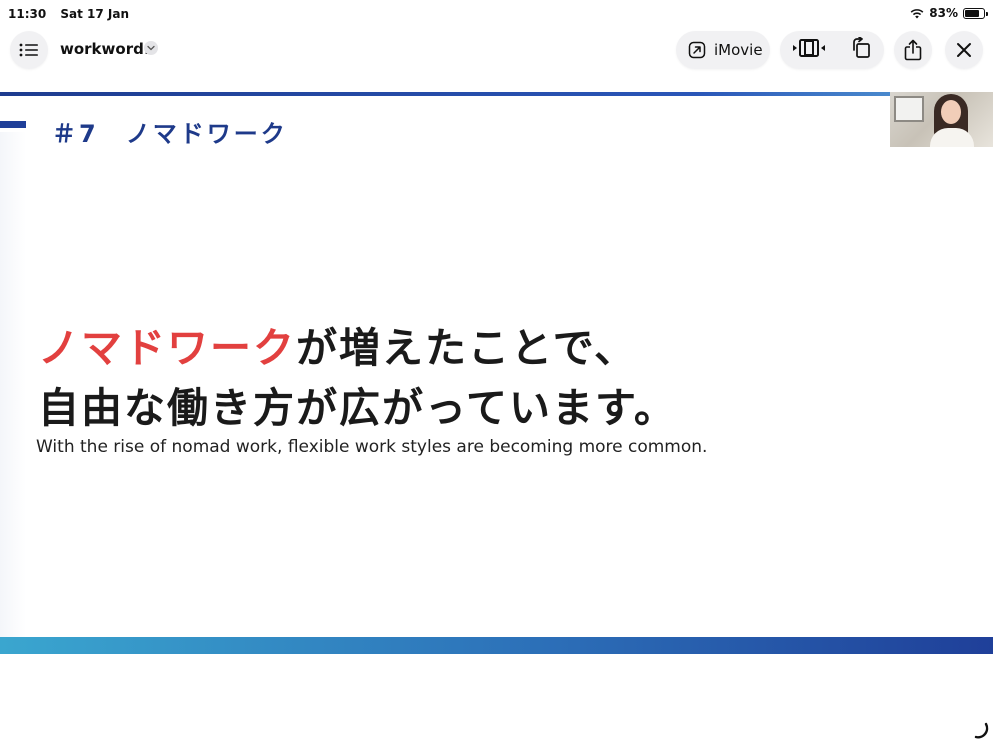 The height and width of the screenshot is (745, 993). What do you see at coordinates (167, 348) in the screenshot?
I see `main-text-accent: ノマドワーク` at bounding box center [167, 348].